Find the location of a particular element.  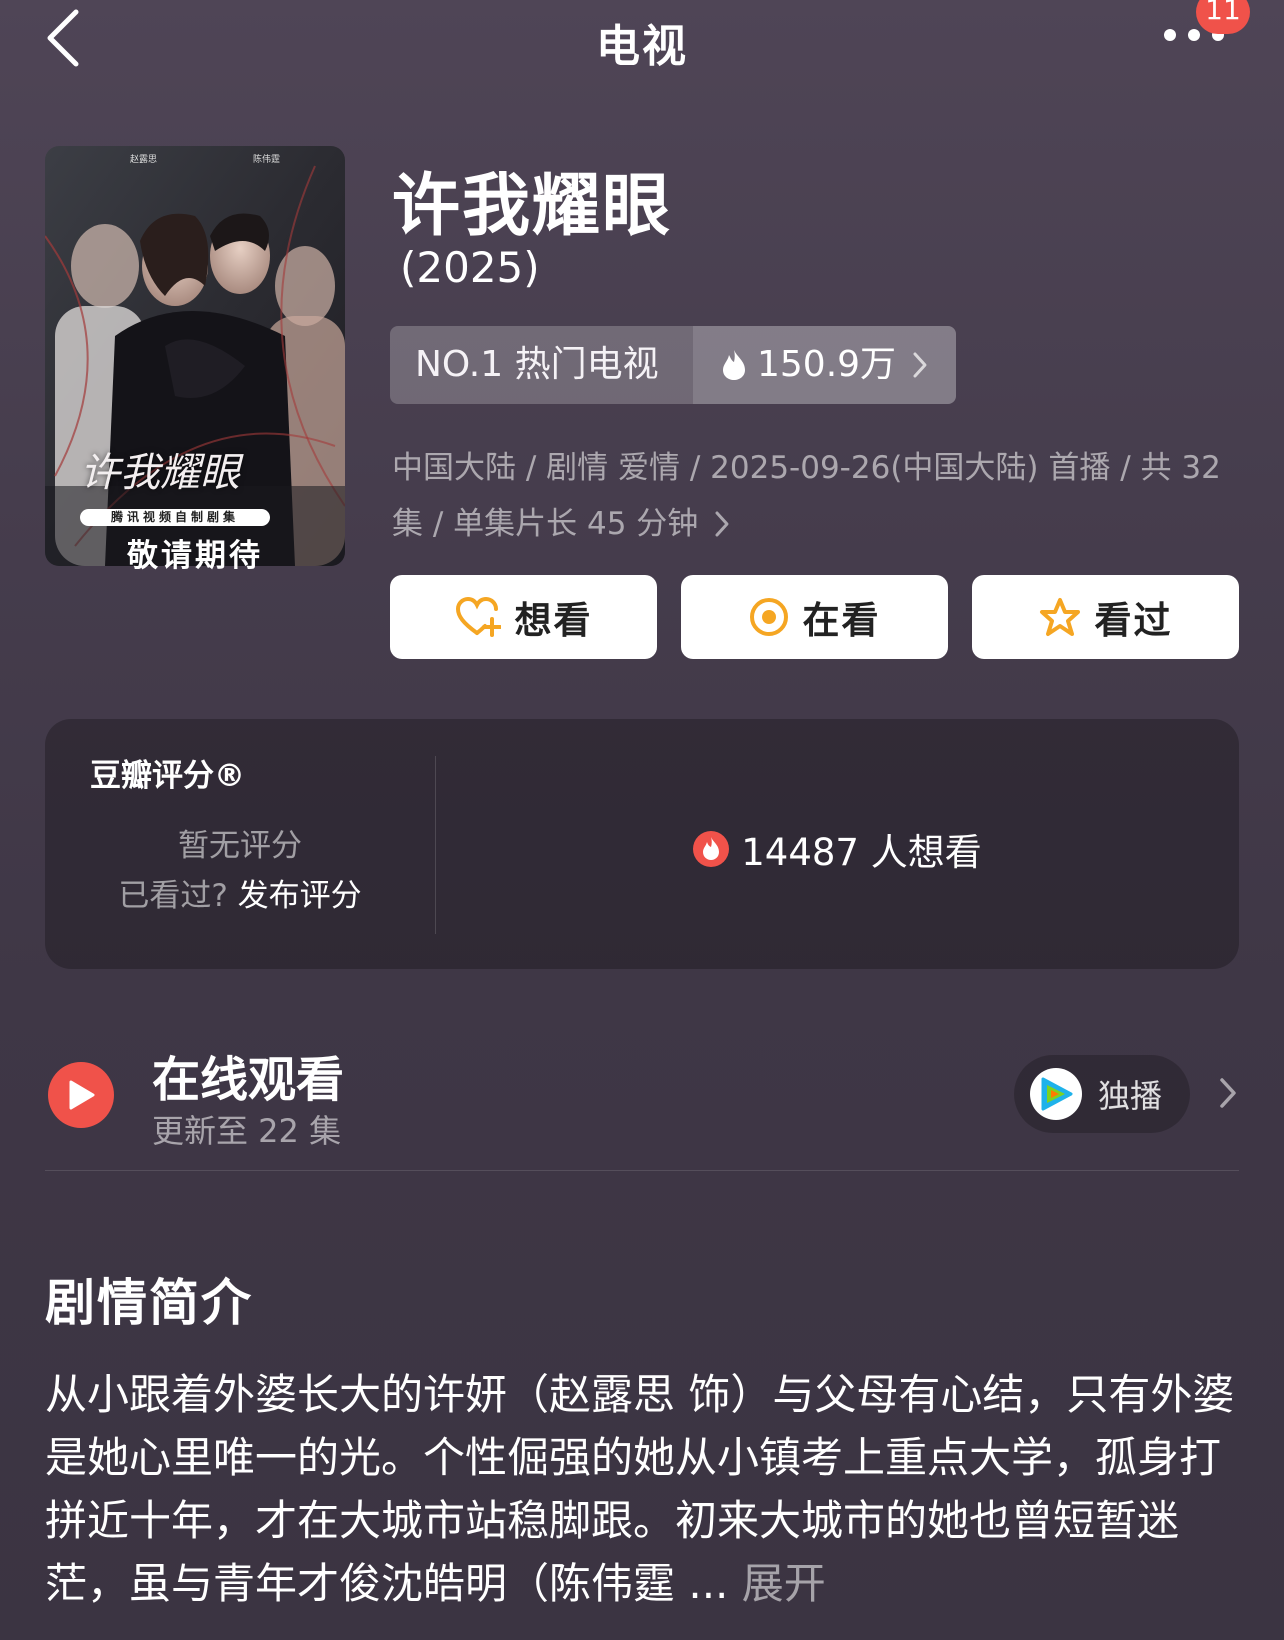

poster-credit-right: 陈伟霆 is located at coordinates (266, 160).